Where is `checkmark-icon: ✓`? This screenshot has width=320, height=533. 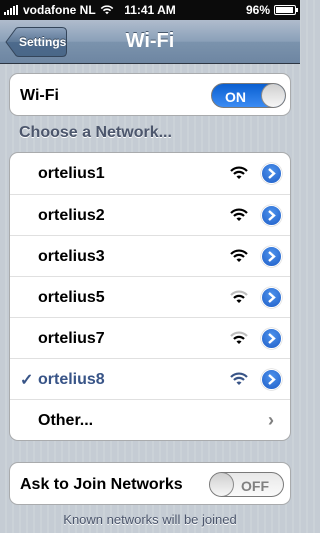 checkmark-icon: ✓ is located at coordinates (27, 380).